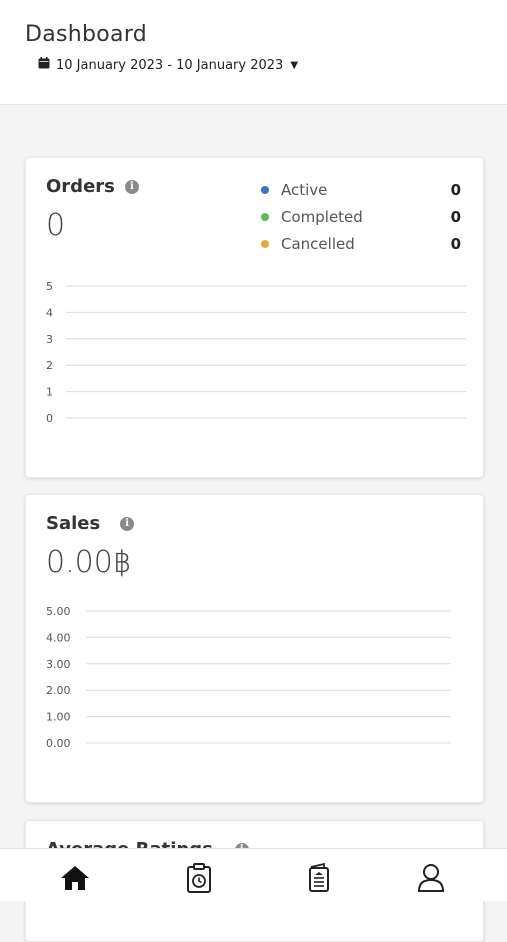 This screenshot has height=942, width=507. I want to click on nav-home, so click(75, 878).